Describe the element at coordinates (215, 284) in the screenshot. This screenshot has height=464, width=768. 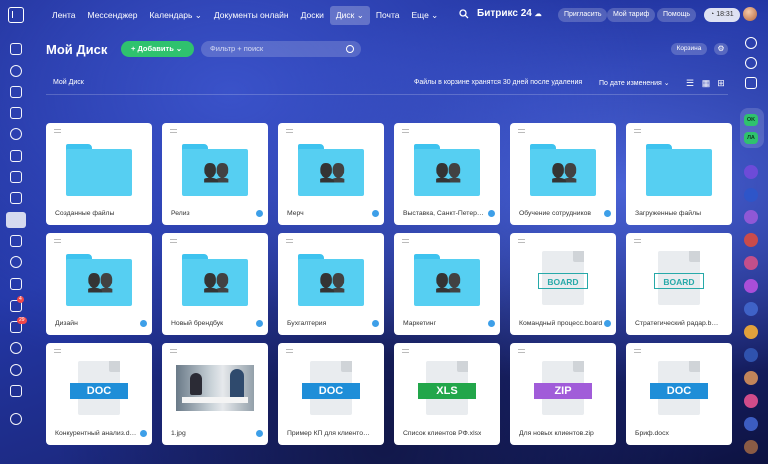
I see `file-card: 👥 Новый брендбук` at that location.